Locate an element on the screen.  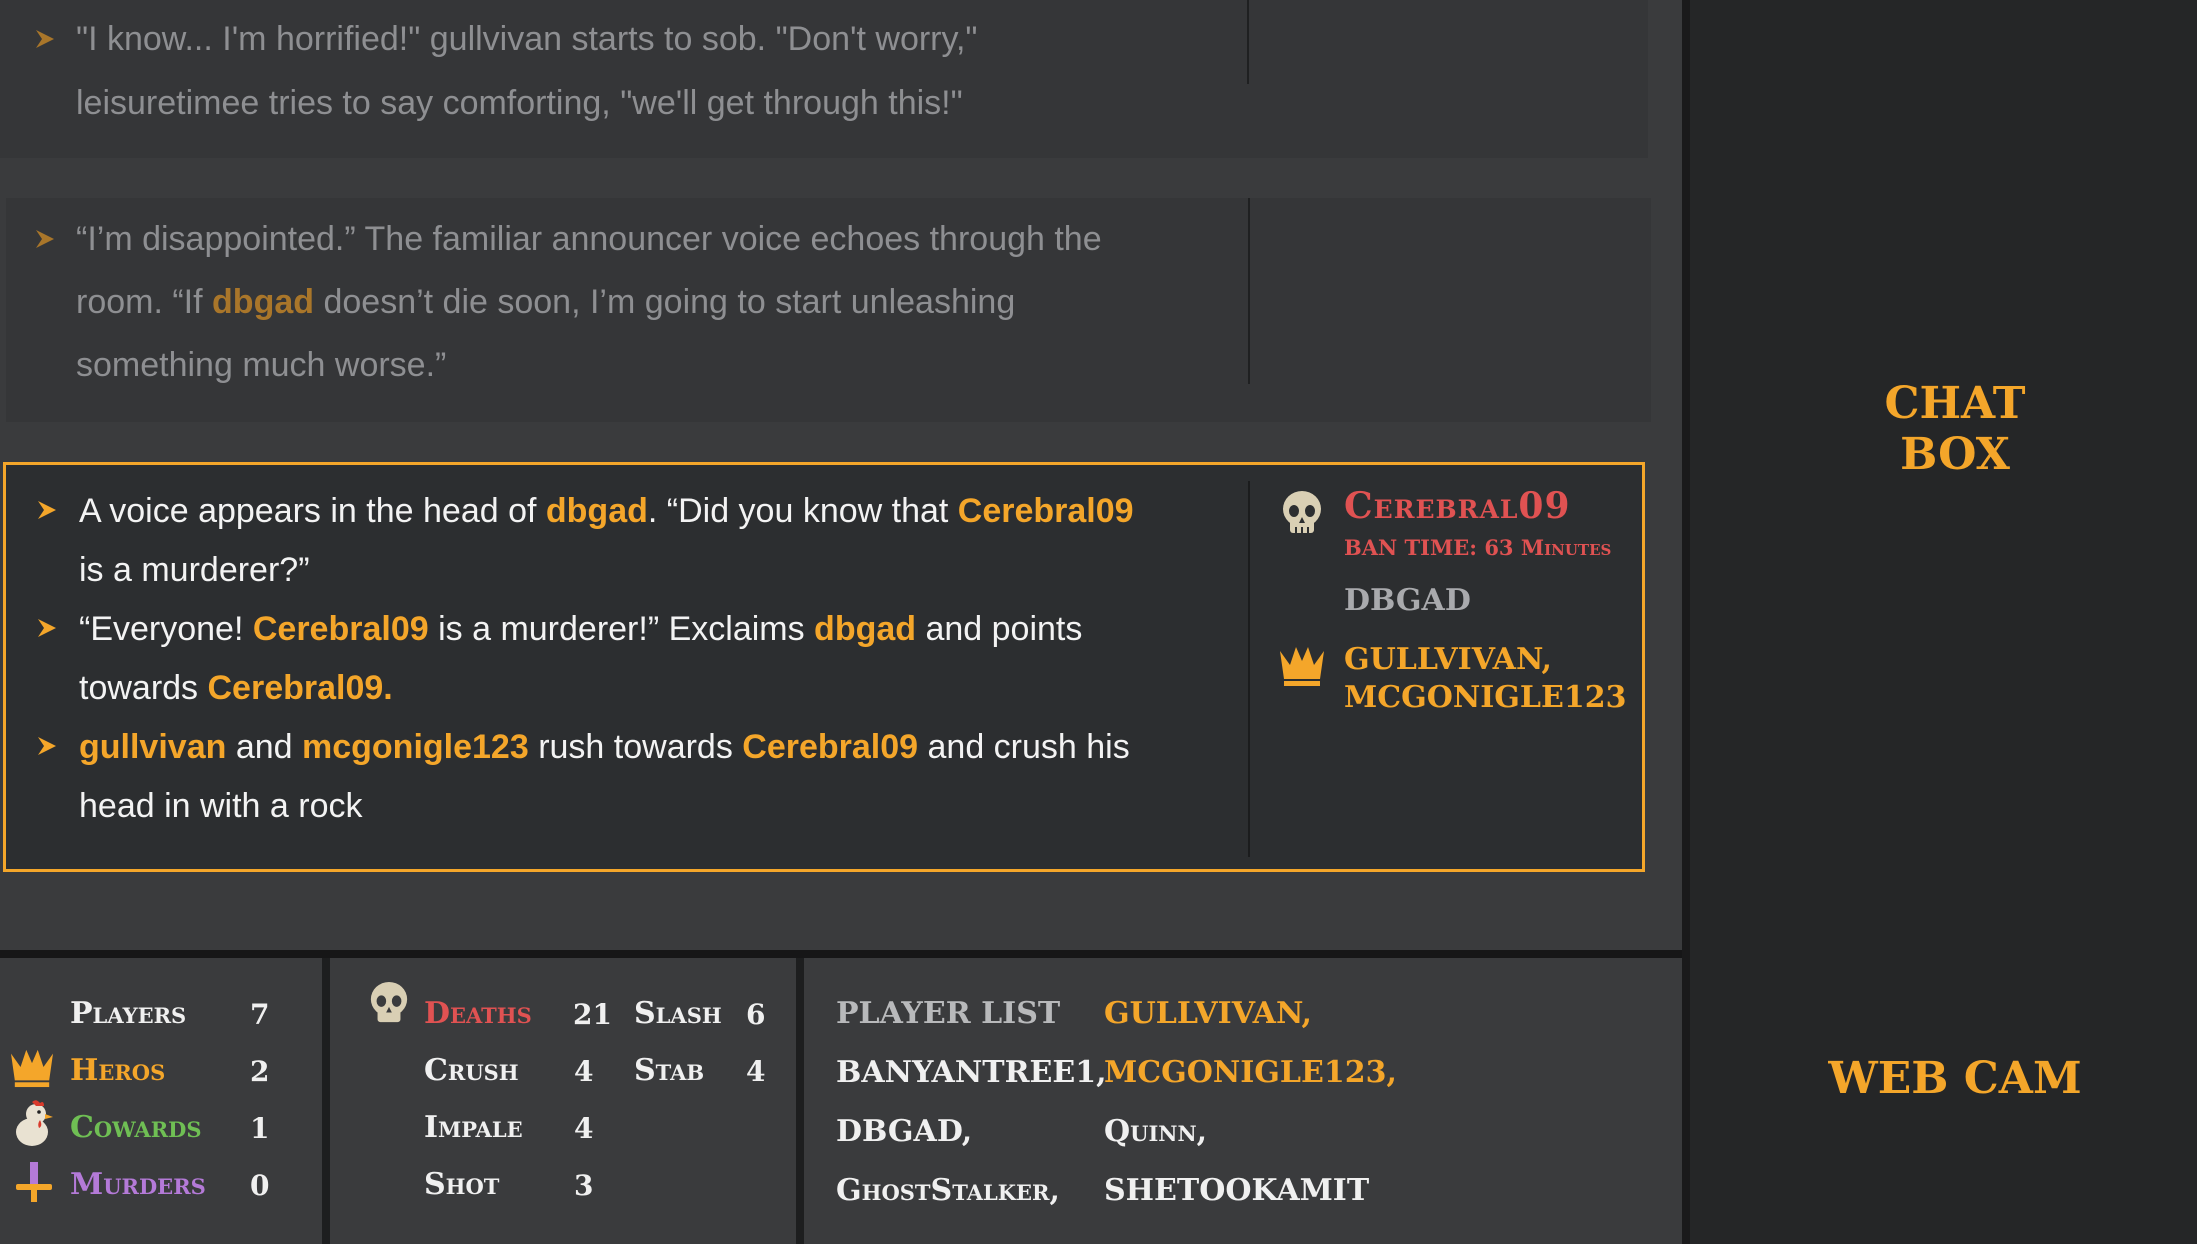
stab-count: 4 is located at coordinates (756, 1071).